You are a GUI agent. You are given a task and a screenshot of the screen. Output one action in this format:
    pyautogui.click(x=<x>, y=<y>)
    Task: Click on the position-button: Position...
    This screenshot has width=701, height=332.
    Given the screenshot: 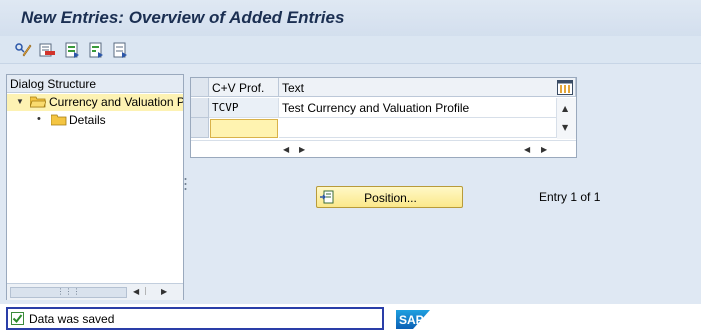 What is the action you would take?
    pyautogui.click(x=389, y=197)
    